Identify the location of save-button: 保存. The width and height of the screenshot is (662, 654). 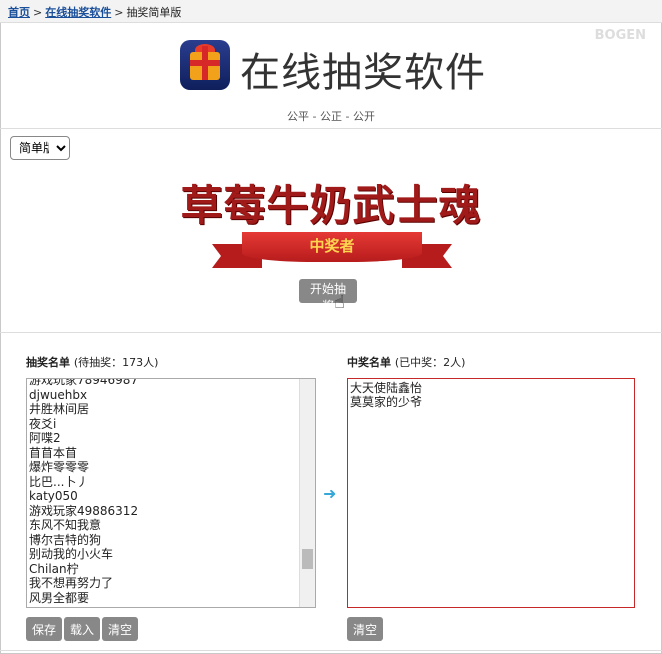
(44, 629).